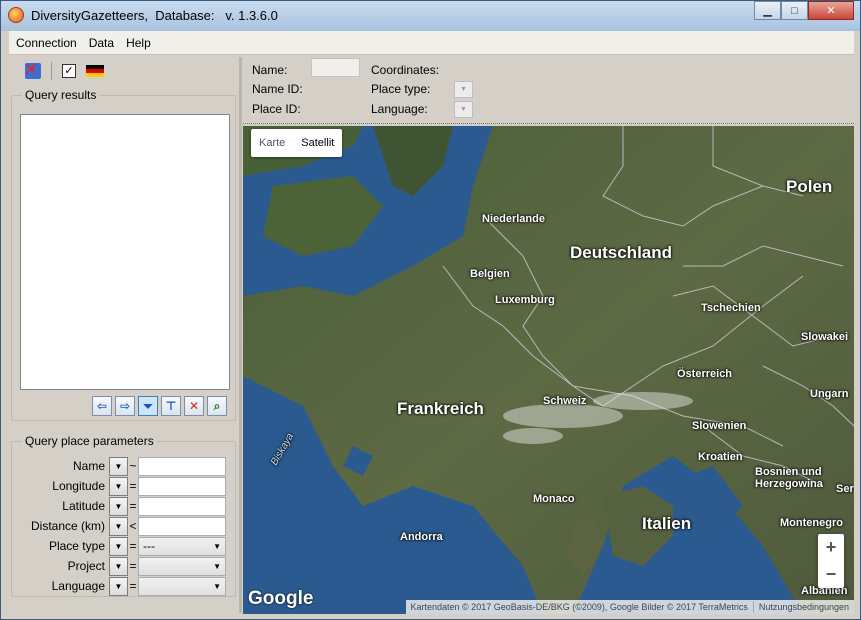 This screenshot has width=861, height=620. What do you see at coordinates (123, 71) in the screenshot?
I see `left-toolbar: ✓` at bounding box center [123, 71].